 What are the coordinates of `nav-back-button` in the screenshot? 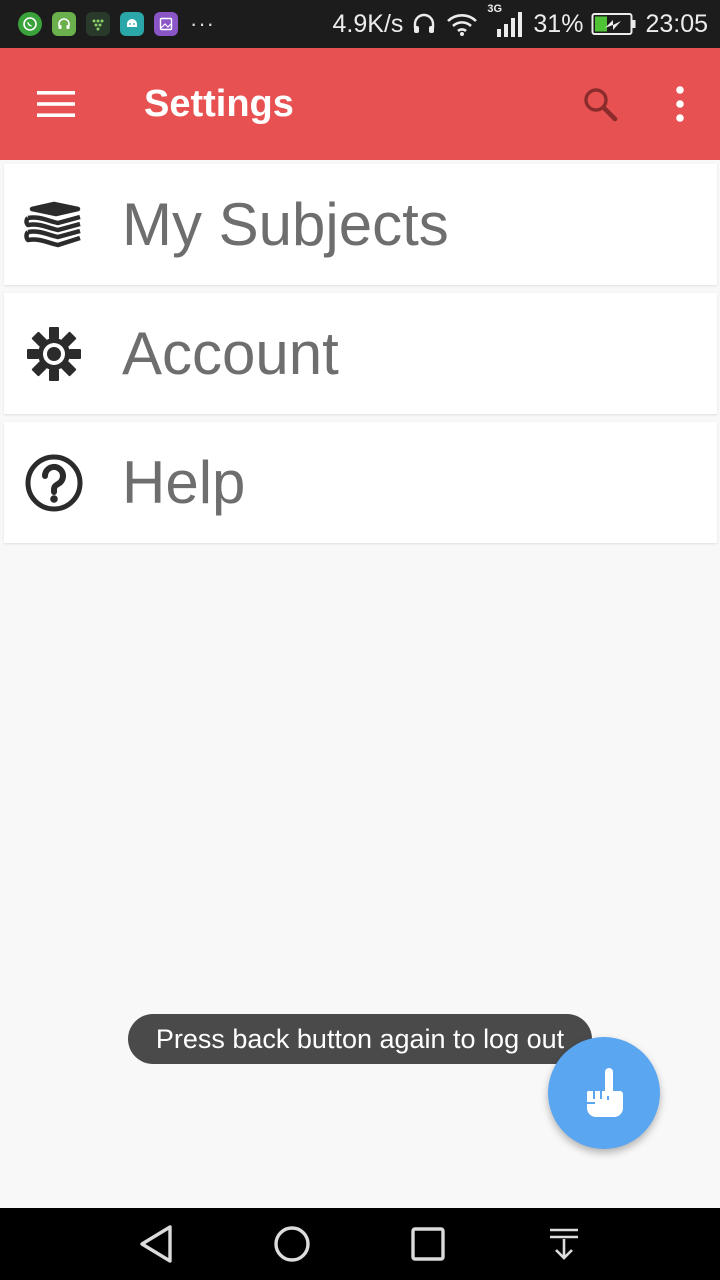 It's located at (156, 1244).